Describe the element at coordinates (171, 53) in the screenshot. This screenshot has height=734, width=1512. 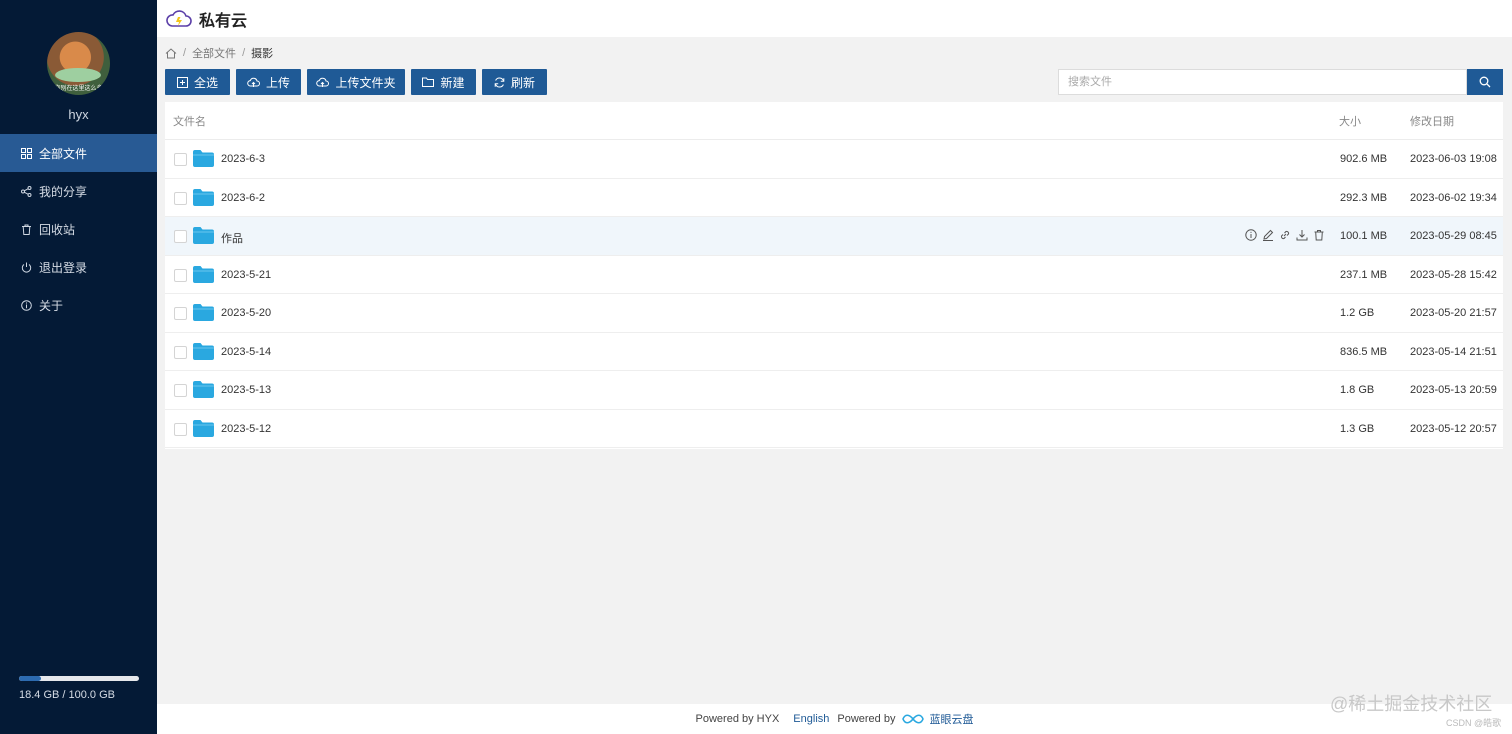
I see `home-icon` at that location.